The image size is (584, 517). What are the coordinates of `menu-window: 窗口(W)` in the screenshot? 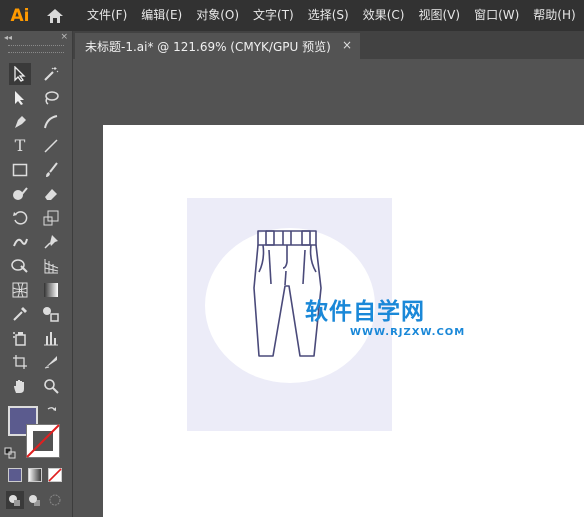 It's located at (496, 15).